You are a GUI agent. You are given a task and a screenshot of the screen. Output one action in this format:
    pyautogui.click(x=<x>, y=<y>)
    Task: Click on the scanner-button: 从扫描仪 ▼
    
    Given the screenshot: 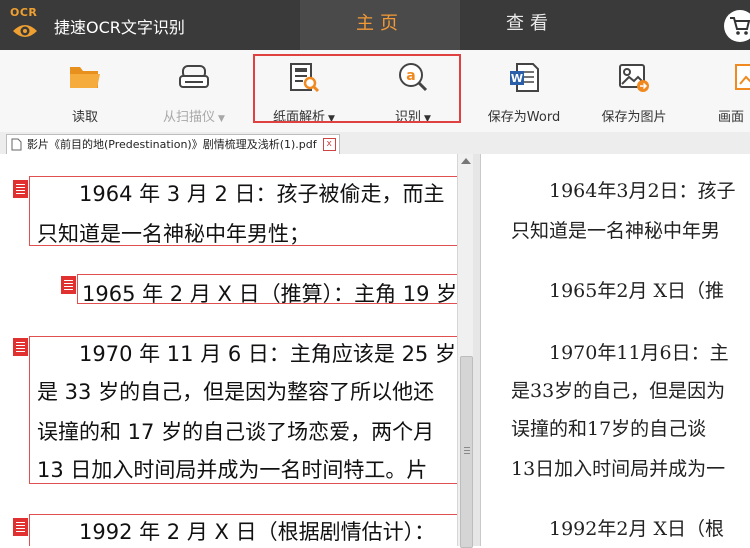 What is the action you would take?
    pyautogui.click(x=194, y=93)
    